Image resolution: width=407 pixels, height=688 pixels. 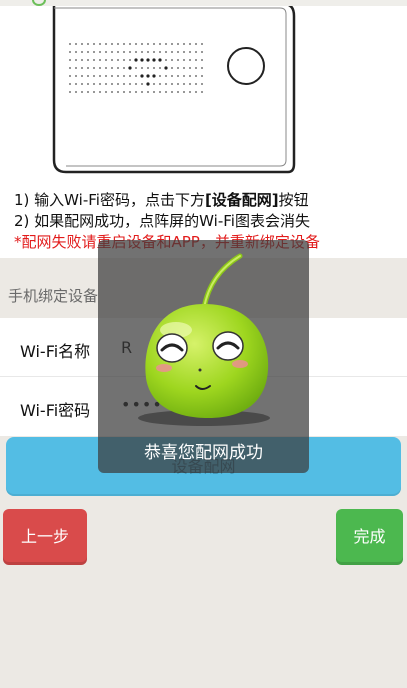 What do you see at coordinates (53, 296) in the screenshot?
I see `section-title: 手机绑定设备` at bounding box center [53, 296].